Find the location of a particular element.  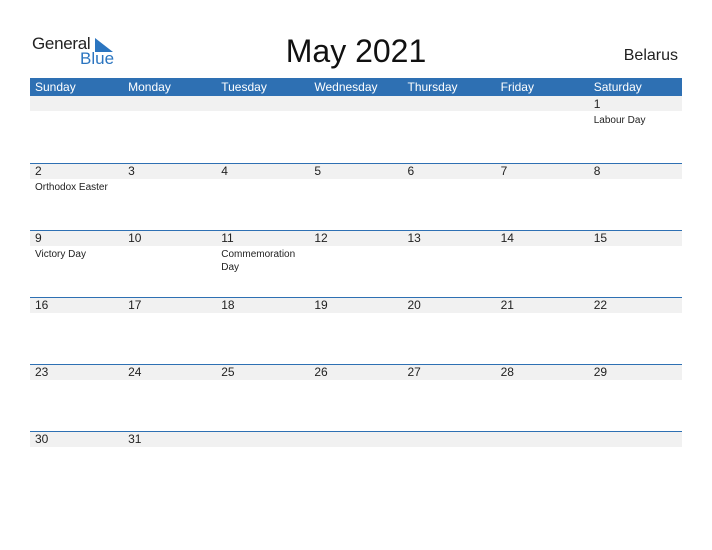

day-number: 8 is located at coordinates (597, 171).